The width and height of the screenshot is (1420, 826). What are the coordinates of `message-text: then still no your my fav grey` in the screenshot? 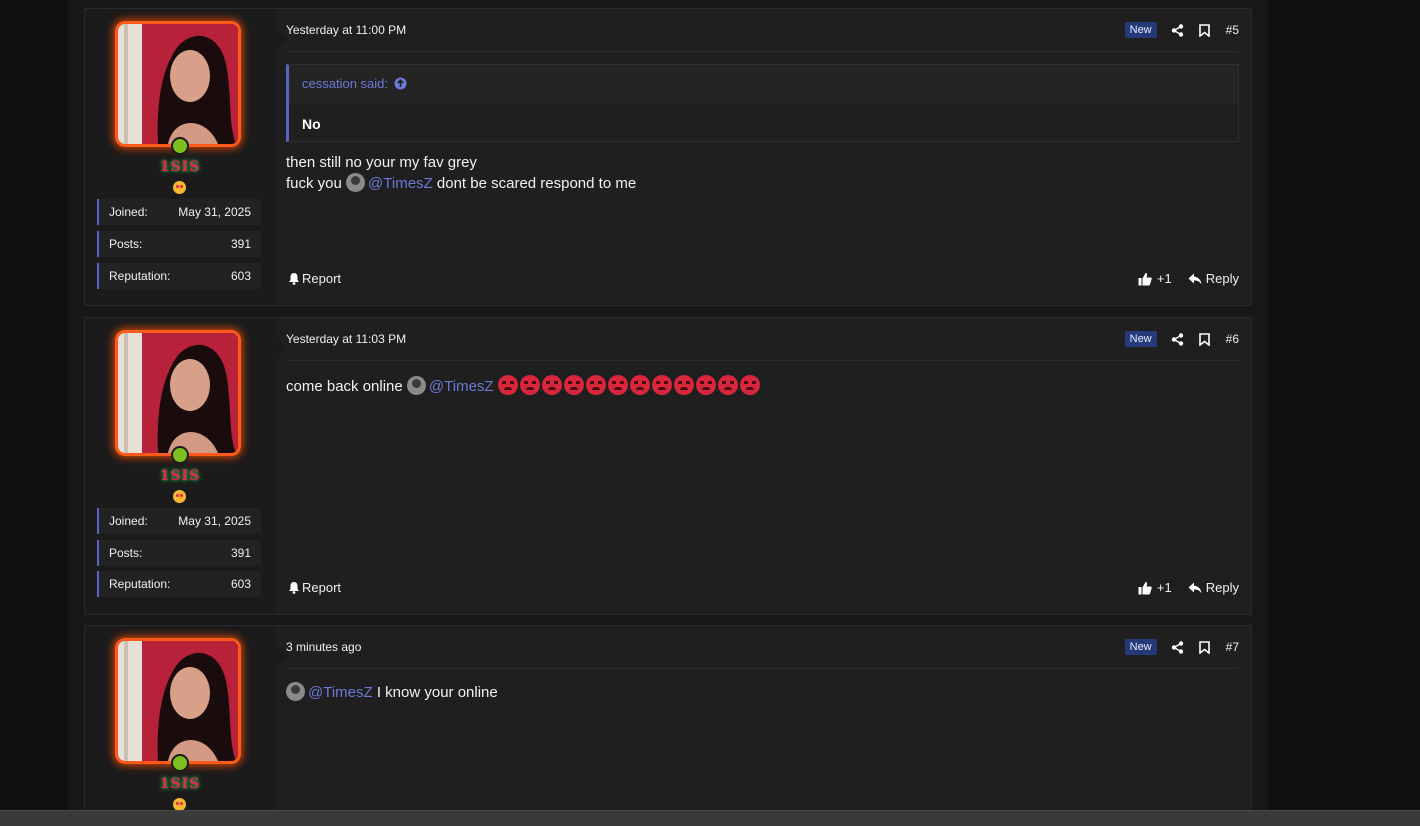 It's located at (381, 162).